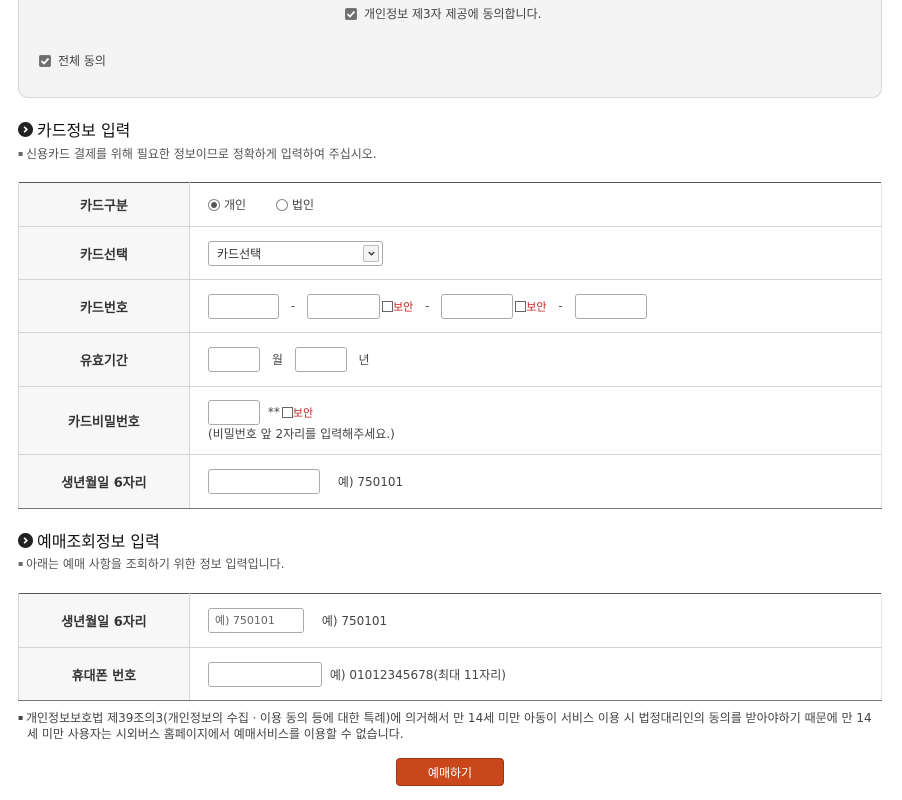 Image resolution: width=902 pixels, height=800 pixels. What do you see at coordinates (354, 621) in the screenshot?
I see `lookup-birth-example: 예) 750101` at bounding box center [354, 621].